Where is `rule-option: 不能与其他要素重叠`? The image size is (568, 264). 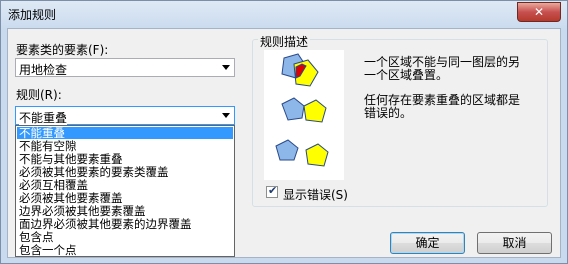 rule-option: 不能与其他要素重叠 is located at coordinates (125, 159).